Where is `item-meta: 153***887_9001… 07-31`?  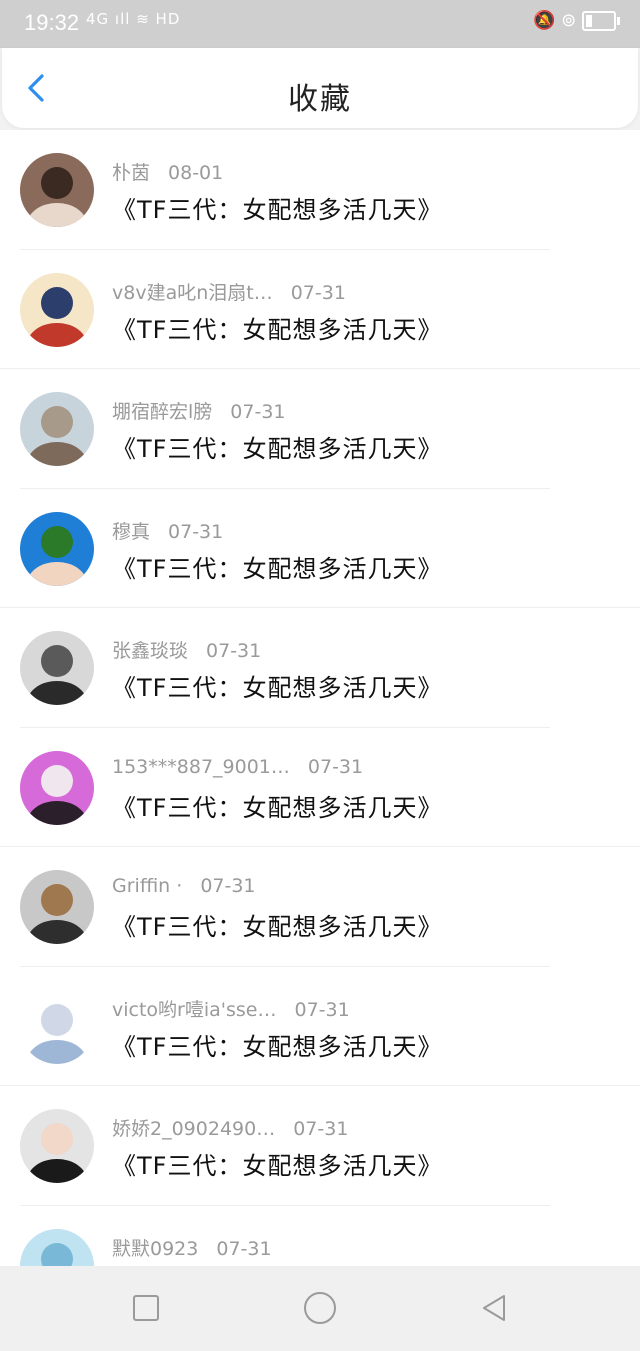
item-meta: 153***887_9001… 07-31 is located at coordinates (237, 767).